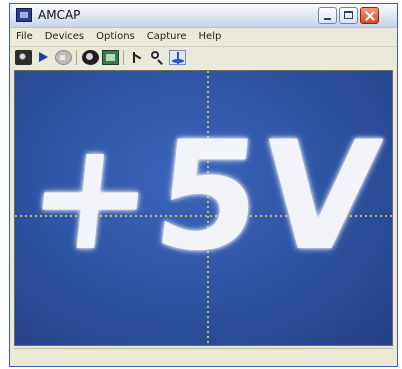  Describe the element at coordinates (59, 15) in the screenshot. I see `window-title: AMCAP` at that location.